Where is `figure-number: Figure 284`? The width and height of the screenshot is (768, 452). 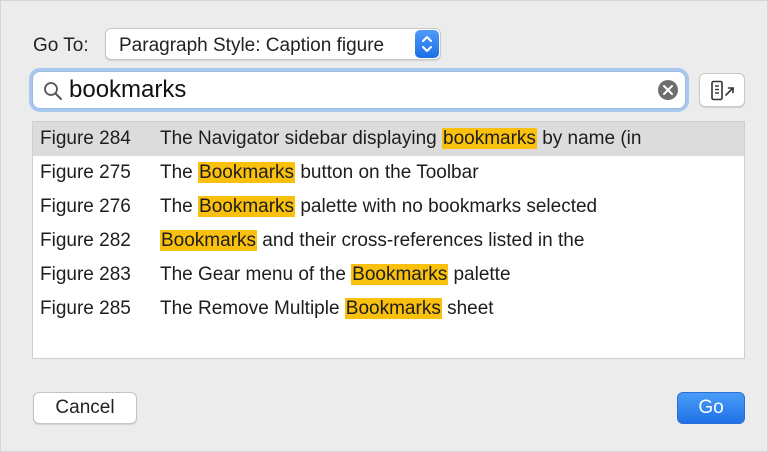 figure-number: Figure 284 is located at coordinates (85, 138).